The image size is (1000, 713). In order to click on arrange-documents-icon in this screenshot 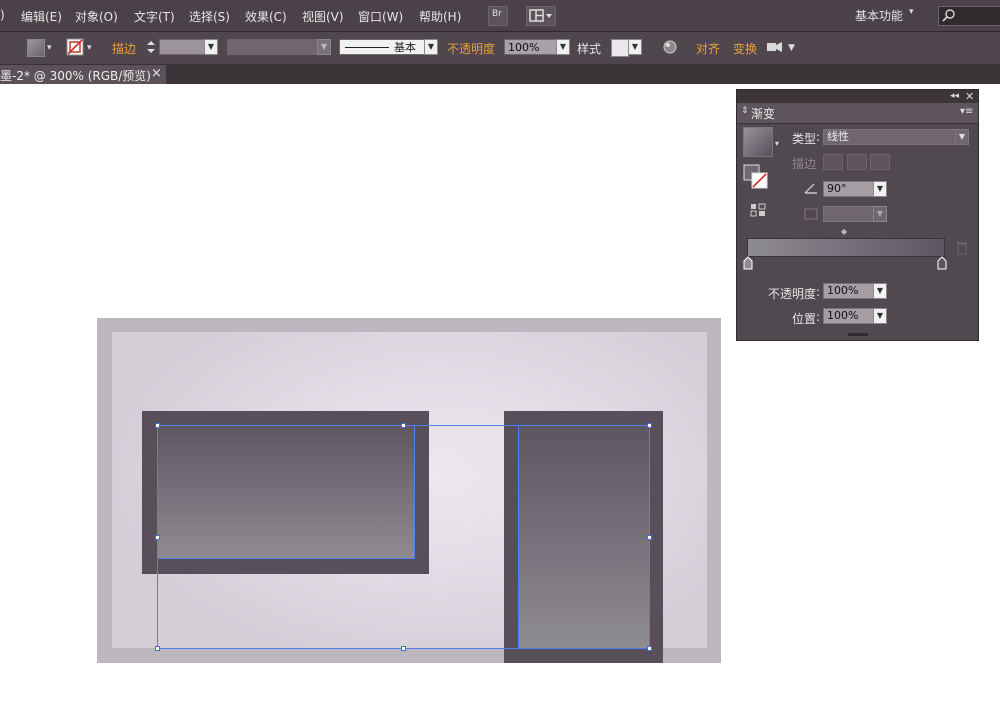, I will do `click(540, 15)`.